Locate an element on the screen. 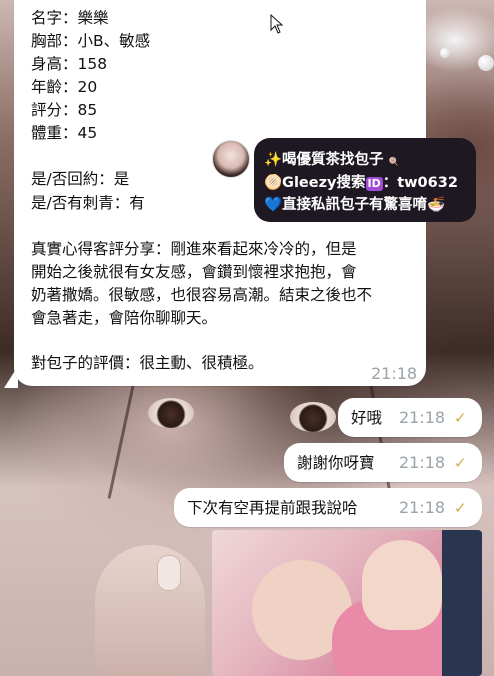 This screenshot has height=676, width=494. message-line: 名字：樂樂 is located at coordinates (70, 18).